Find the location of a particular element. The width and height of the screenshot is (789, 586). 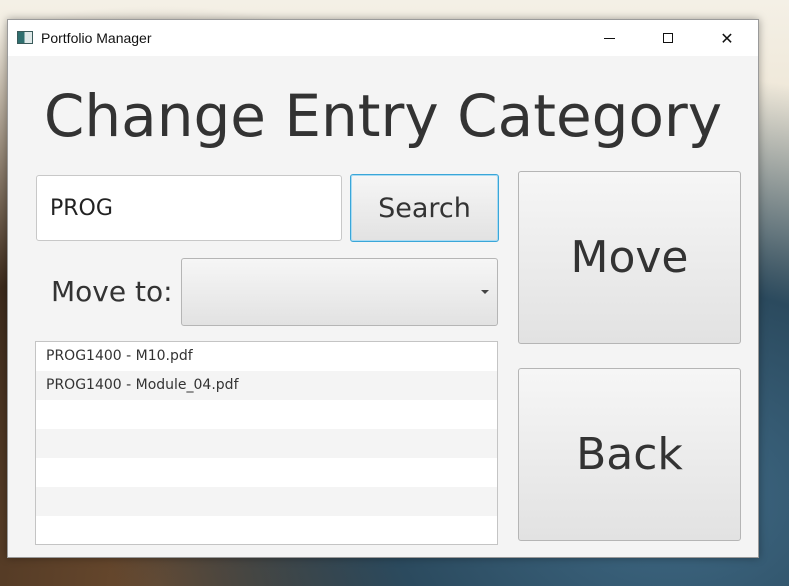

move-button: Move is located at coordinates (629, 257).